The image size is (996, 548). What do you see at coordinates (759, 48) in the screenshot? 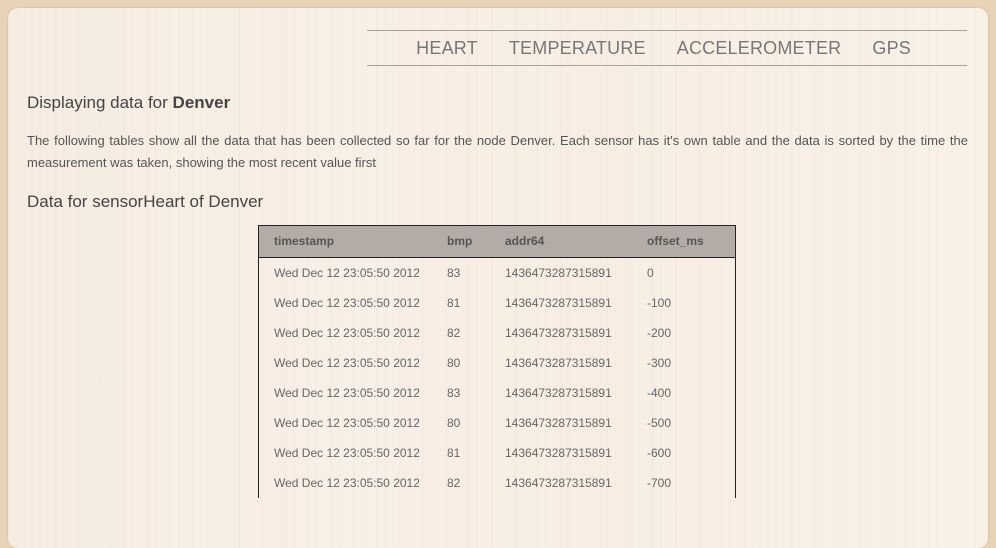
I see `nav-item-accelerometer: ACCELEROMETER` at bounding box center [759, 48].